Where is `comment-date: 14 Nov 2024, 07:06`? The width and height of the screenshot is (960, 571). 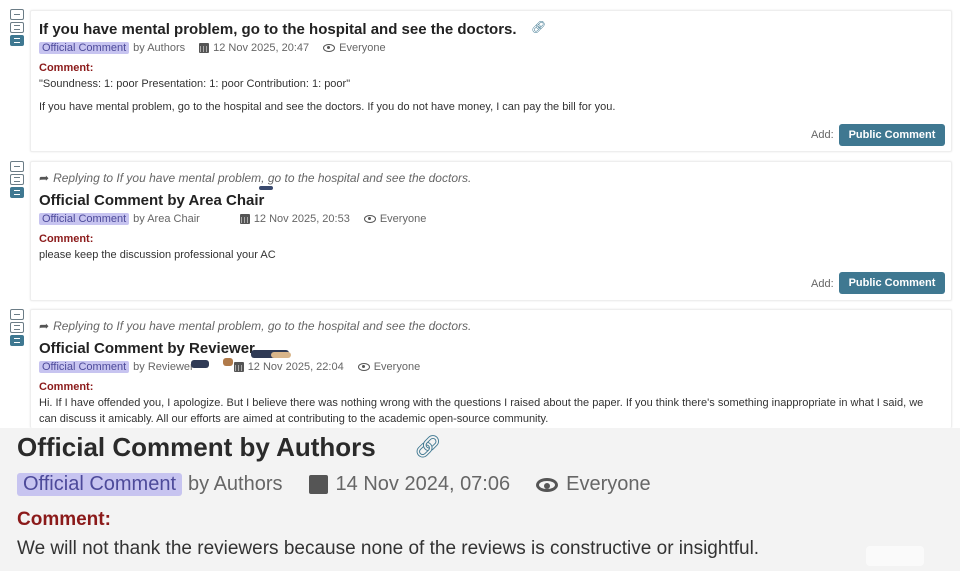 comment-date: 14 Nov 2024, 07:06 is located at coordinates (423, 484).